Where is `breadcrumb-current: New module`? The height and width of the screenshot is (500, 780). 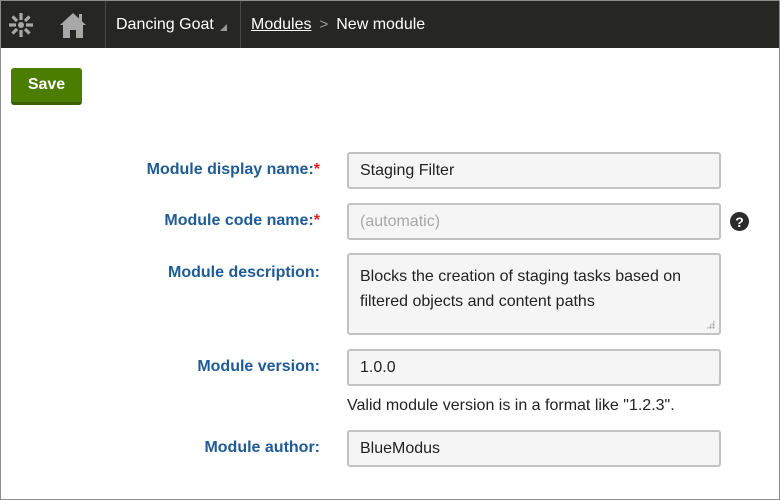
breadcrumb-current: New module is located at coordinates (381, 24).